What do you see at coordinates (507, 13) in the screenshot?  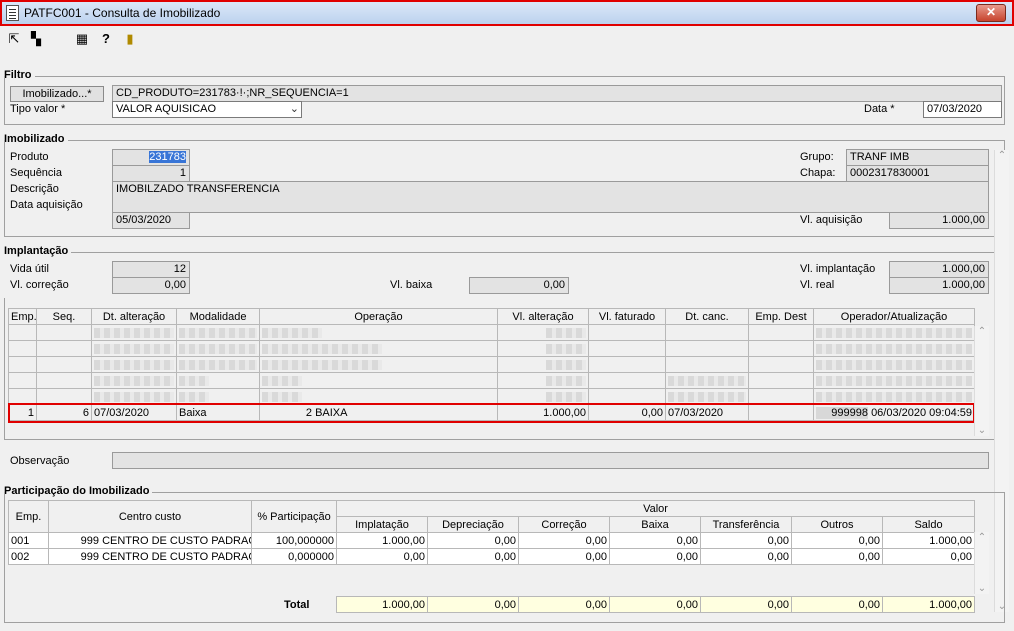 I see `title-bar: PATFC001 - Consulta de Imobilizado ✕` at bounding box center [507, 13].